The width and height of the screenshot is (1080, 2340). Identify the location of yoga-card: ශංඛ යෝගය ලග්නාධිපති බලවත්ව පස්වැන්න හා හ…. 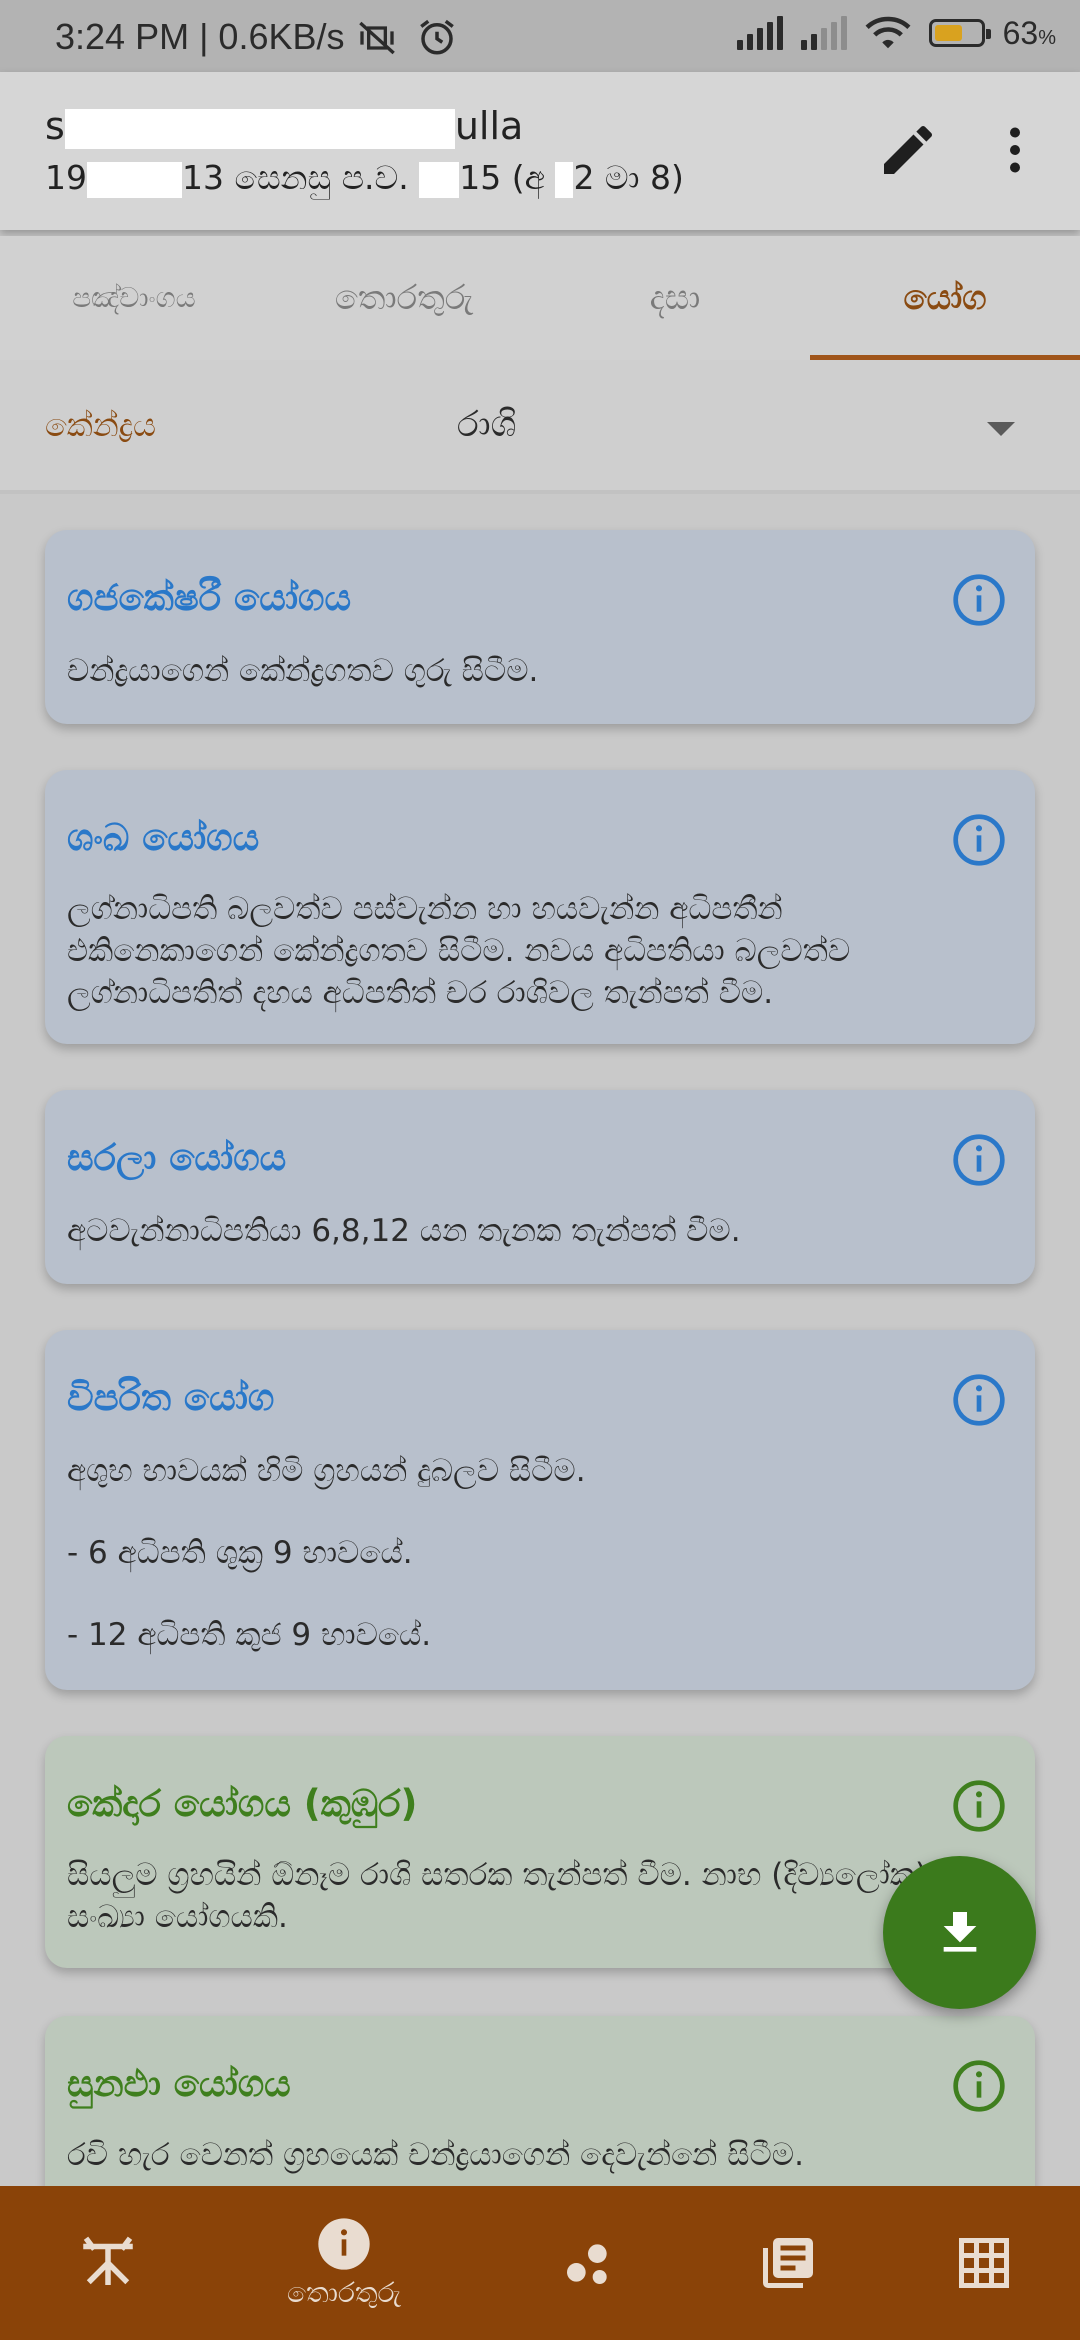
(540, 907).